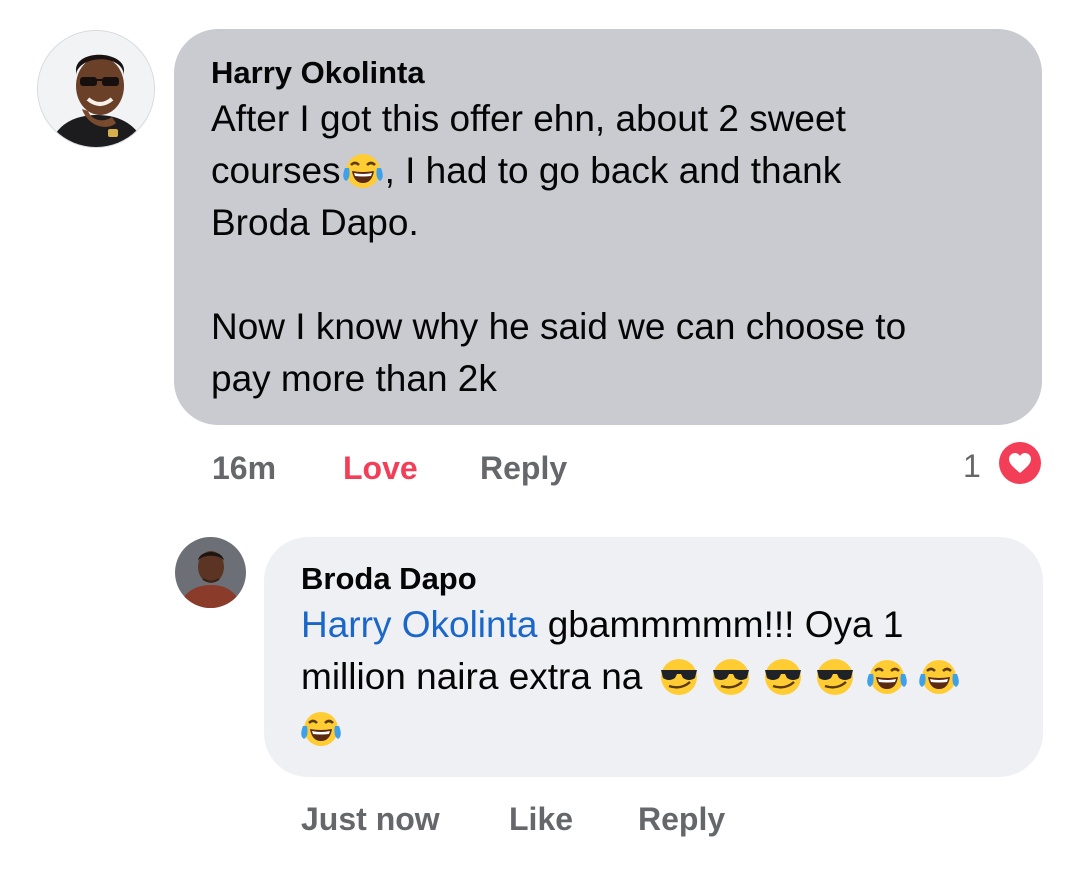 The height and width of the screenshot is (873, 1080). I want to click on comment-reply-button: Reply, so click(523, 468).